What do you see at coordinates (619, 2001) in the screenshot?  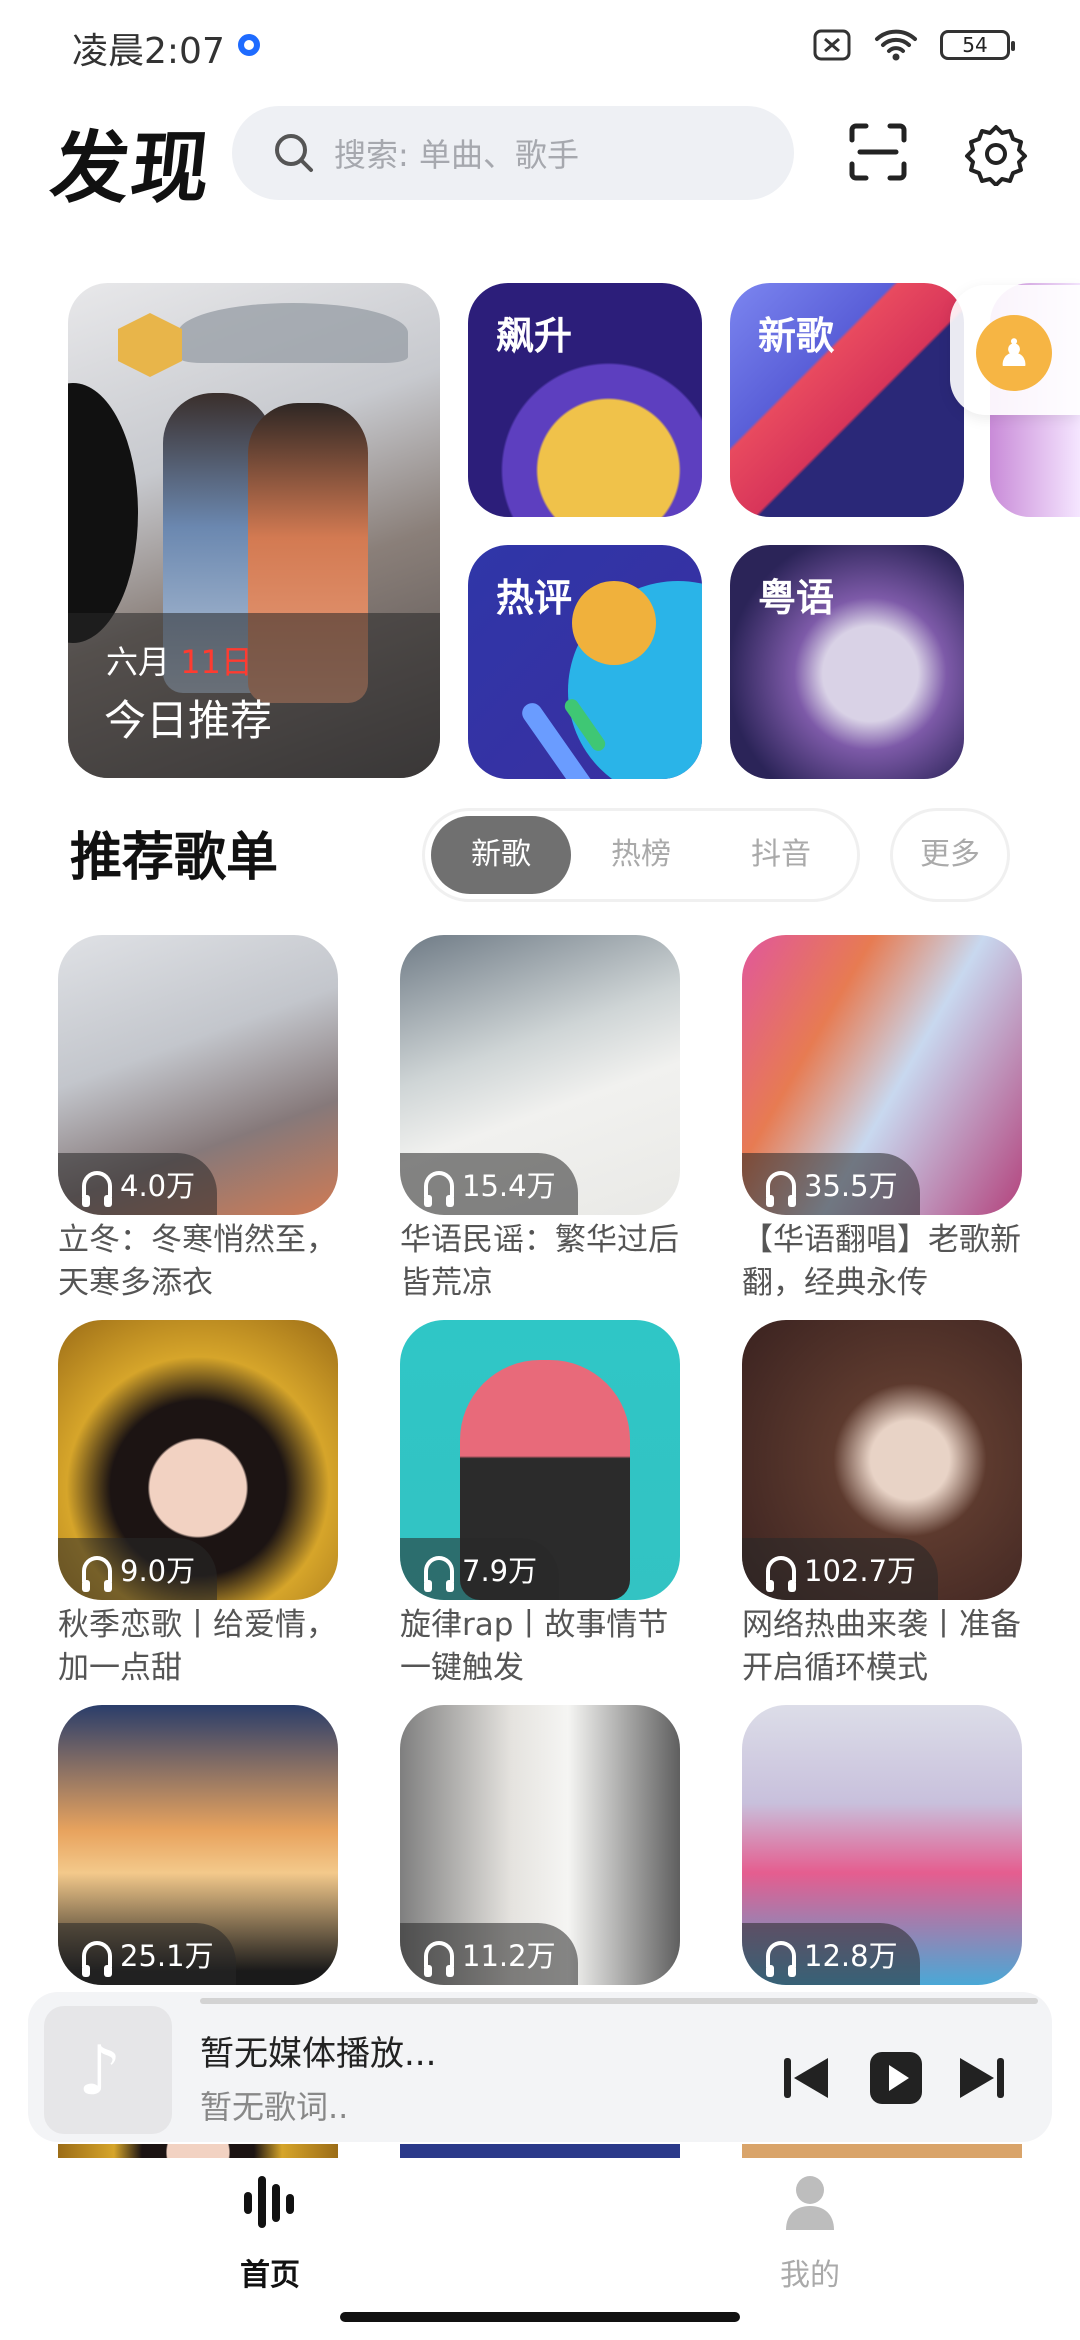 I see `playback-progress-bar` at bounding box center [619, 2001].